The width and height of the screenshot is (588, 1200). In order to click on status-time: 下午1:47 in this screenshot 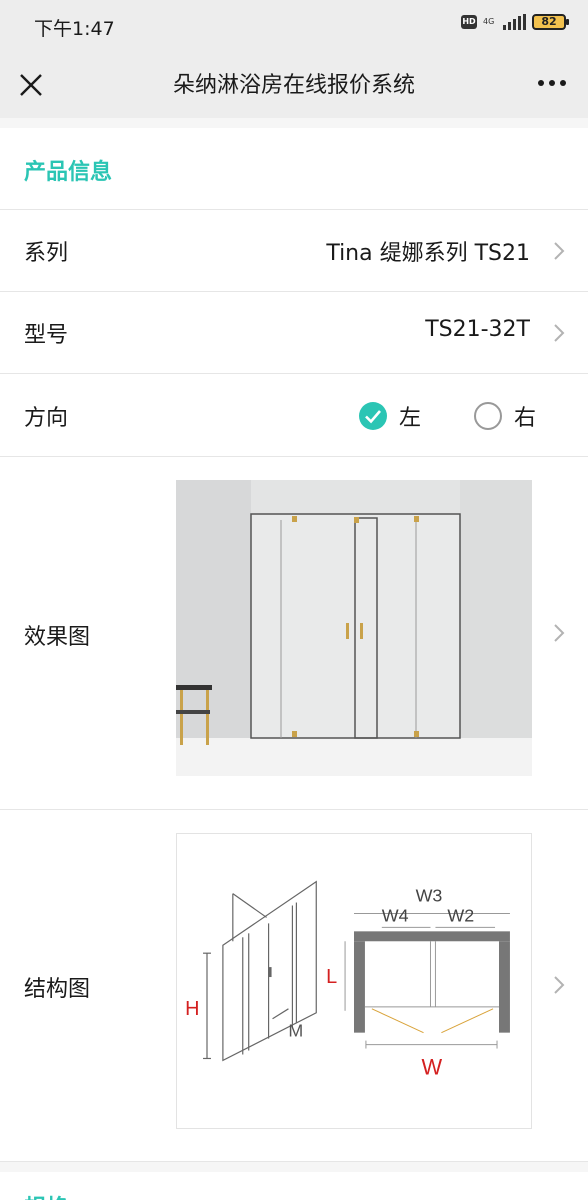, I will do `click(74, 29)`.